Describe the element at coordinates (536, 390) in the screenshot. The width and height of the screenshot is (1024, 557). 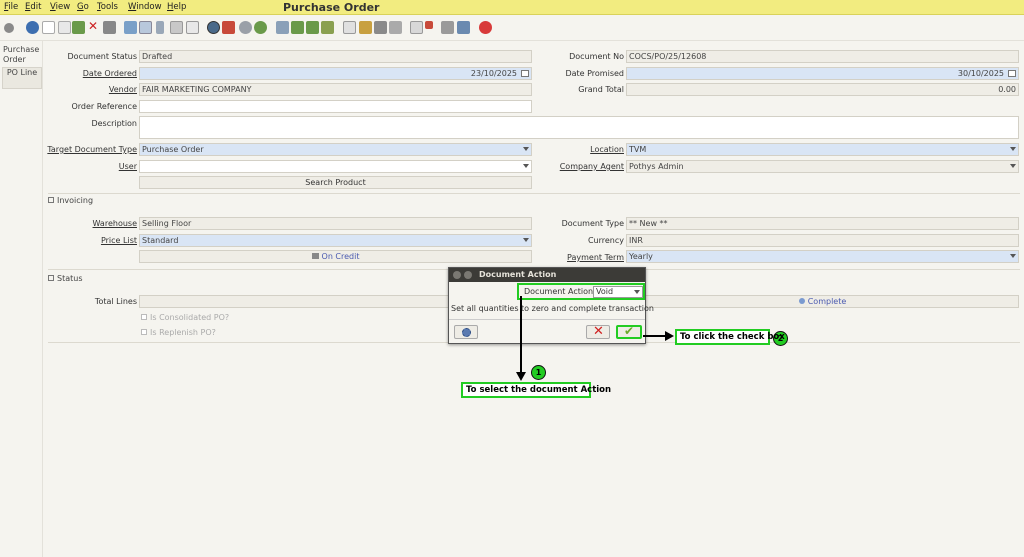
I see `step-1-callout: To select the document Action` at that location.